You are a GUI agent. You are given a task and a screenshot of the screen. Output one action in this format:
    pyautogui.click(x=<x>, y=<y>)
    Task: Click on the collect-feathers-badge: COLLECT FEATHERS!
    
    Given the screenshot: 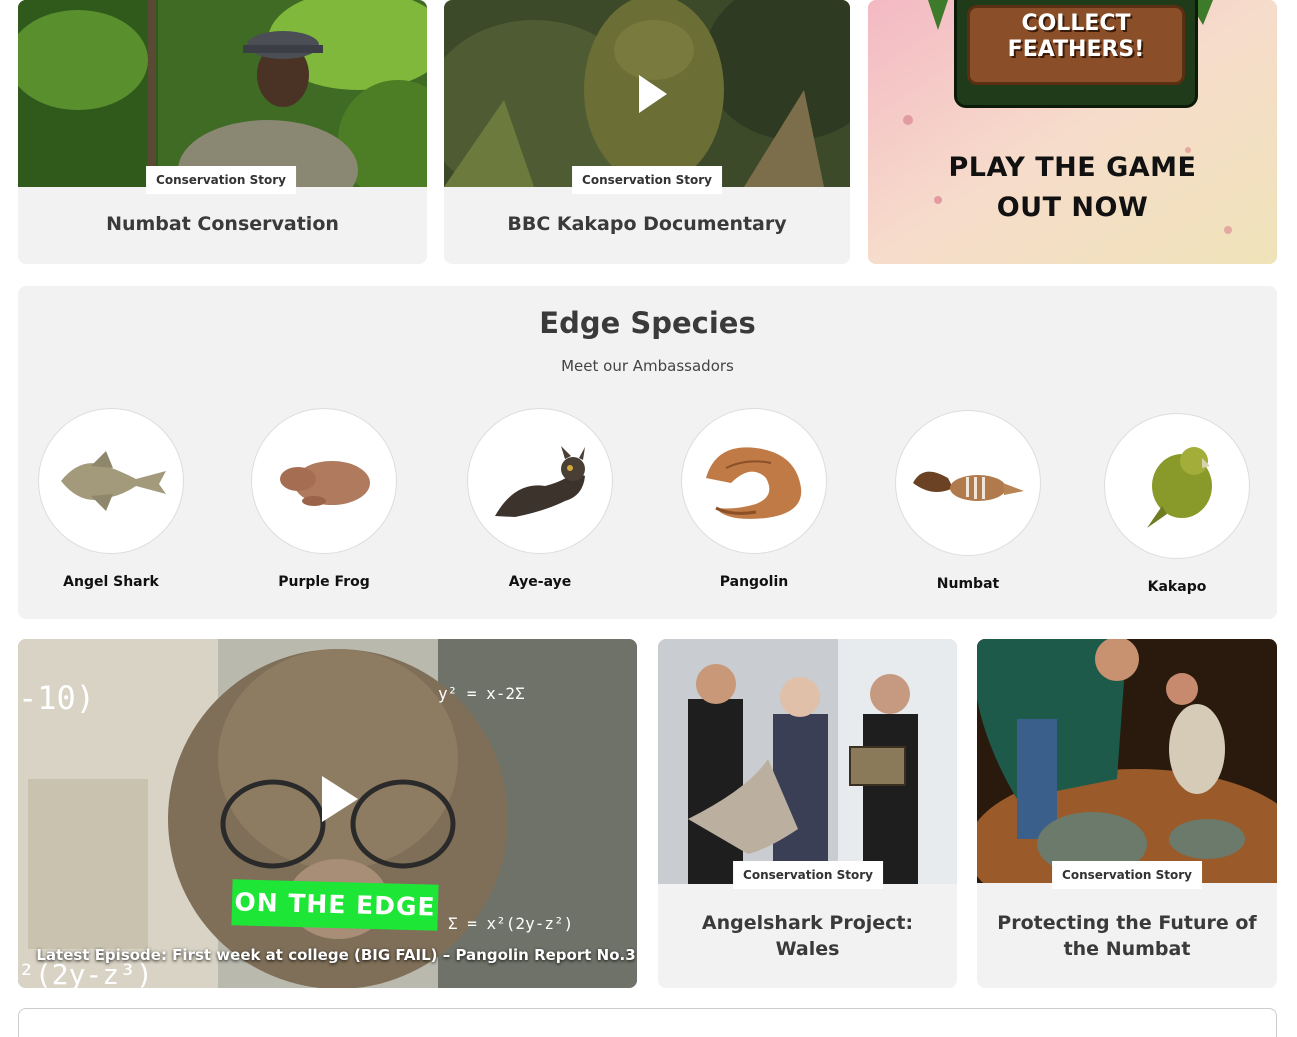 What is the action you would take?
    pyautogui.click(x=1076, y=54)
    